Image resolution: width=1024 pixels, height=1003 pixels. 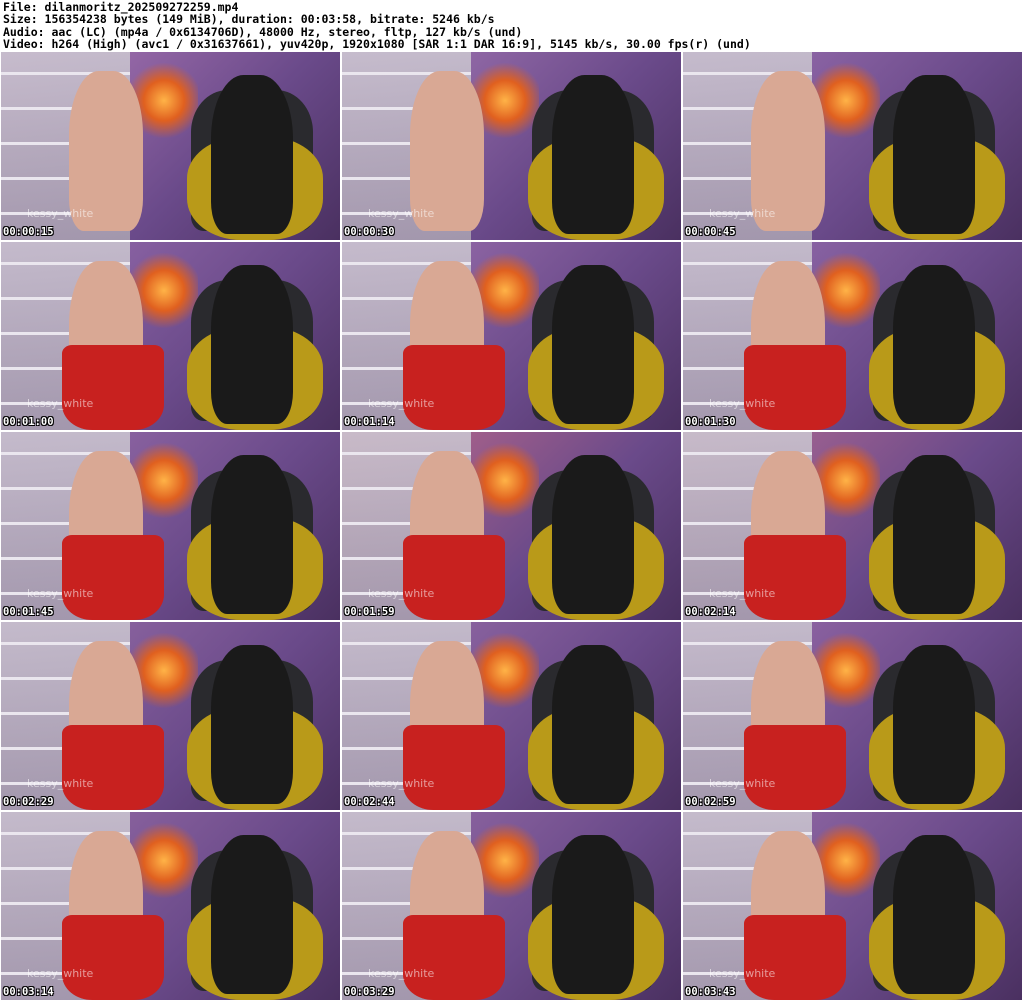 I want to click on video-thumbnail: kessy_white 00:00:30, so click(x=511, y=146).